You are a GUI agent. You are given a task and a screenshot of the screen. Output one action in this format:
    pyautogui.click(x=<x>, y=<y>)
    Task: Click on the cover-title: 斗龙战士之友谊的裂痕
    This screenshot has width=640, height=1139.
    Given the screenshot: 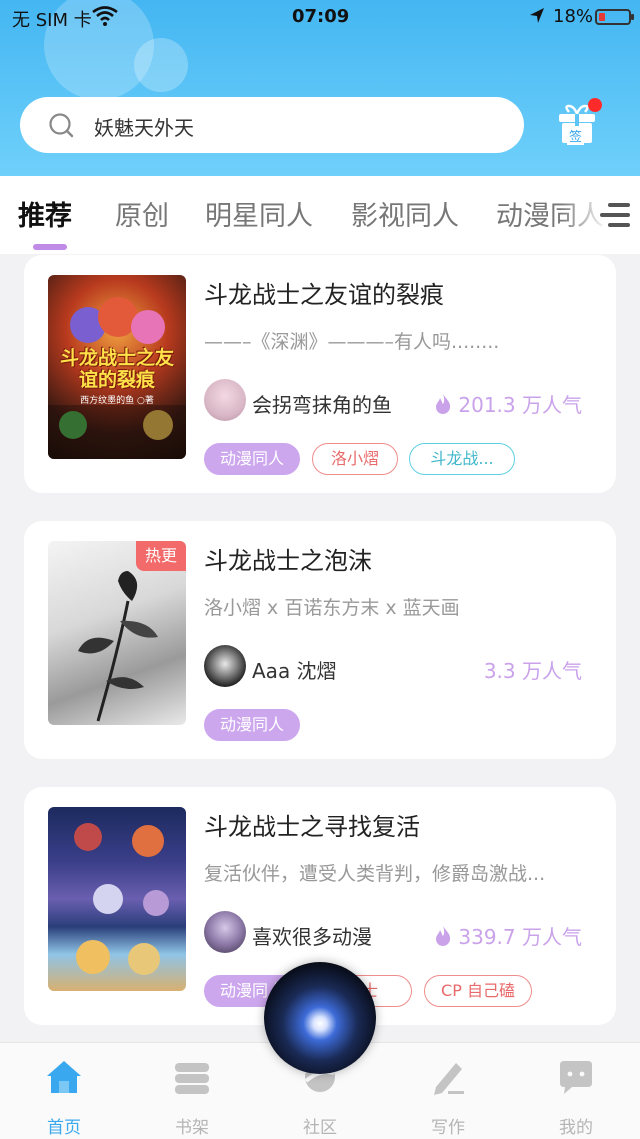 What is the action you would take?
    pyautogui.click(x=116, y=369)
    